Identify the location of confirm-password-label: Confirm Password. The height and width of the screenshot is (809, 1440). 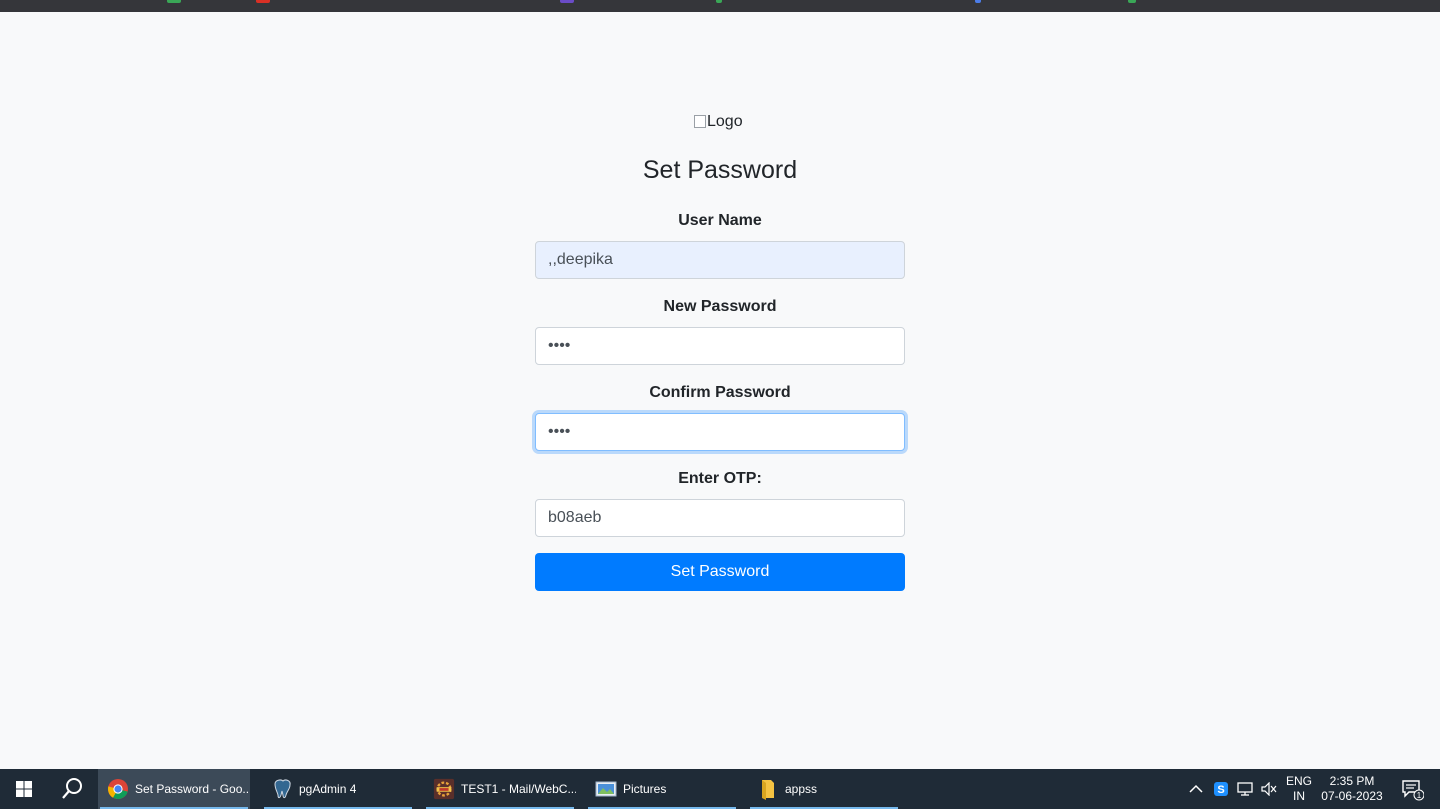
(720, 392).